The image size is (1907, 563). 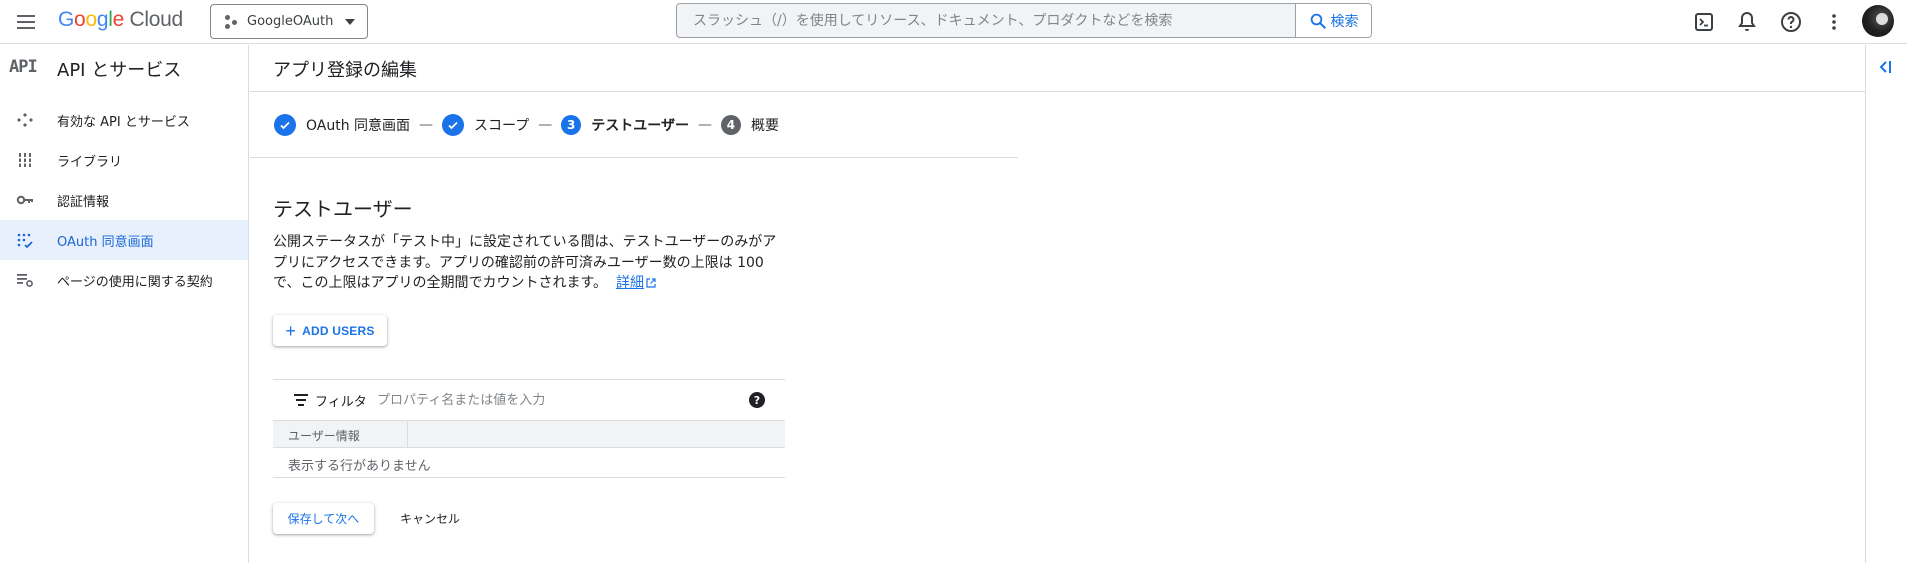 I want to click on help-icon: ?, so click(x=757, y=400).